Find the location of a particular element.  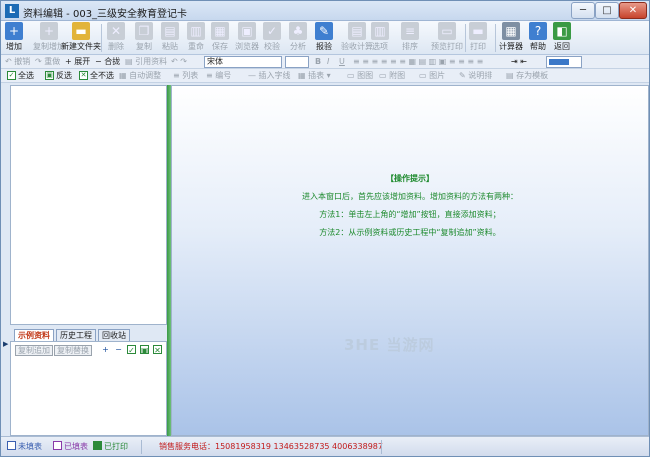

legend-filled: 已填表 is located at coordinates (70, 447).